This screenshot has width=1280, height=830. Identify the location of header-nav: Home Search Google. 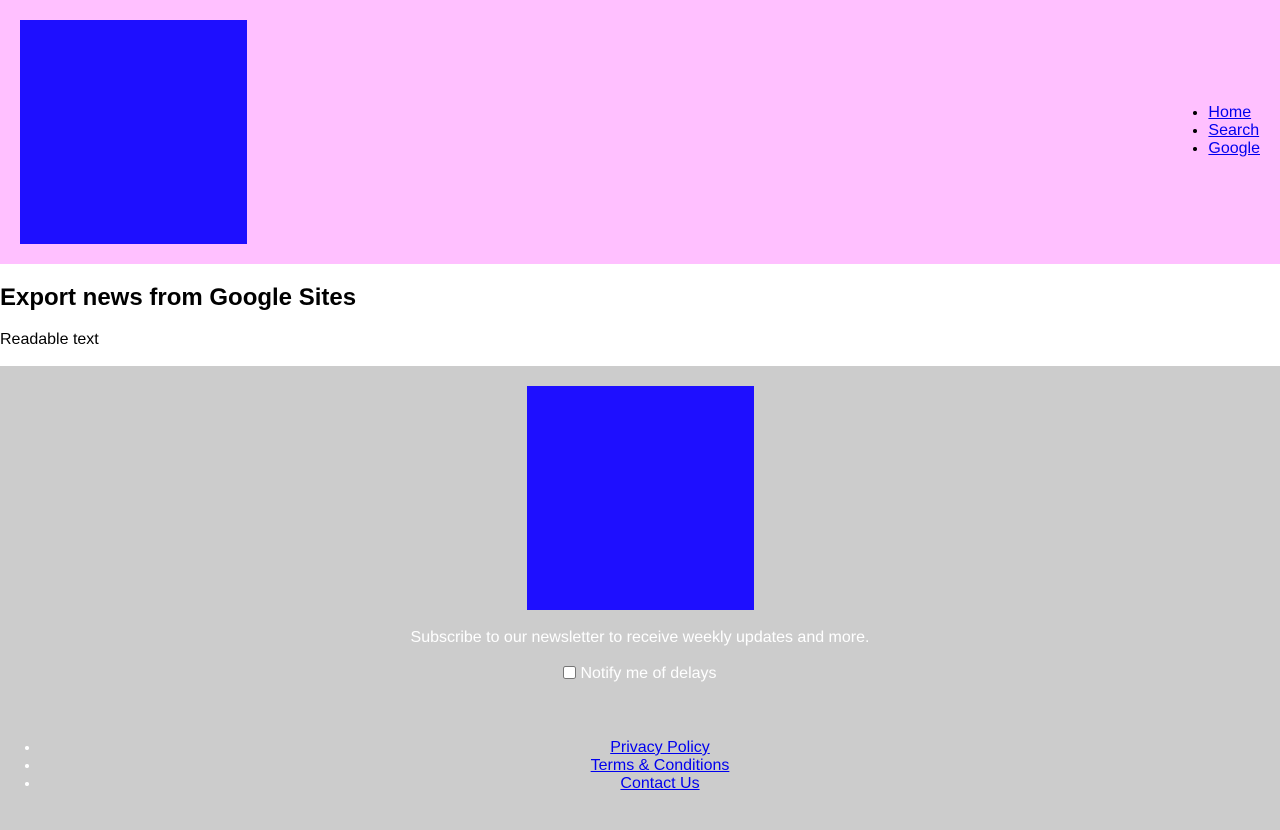
(1220, 131).